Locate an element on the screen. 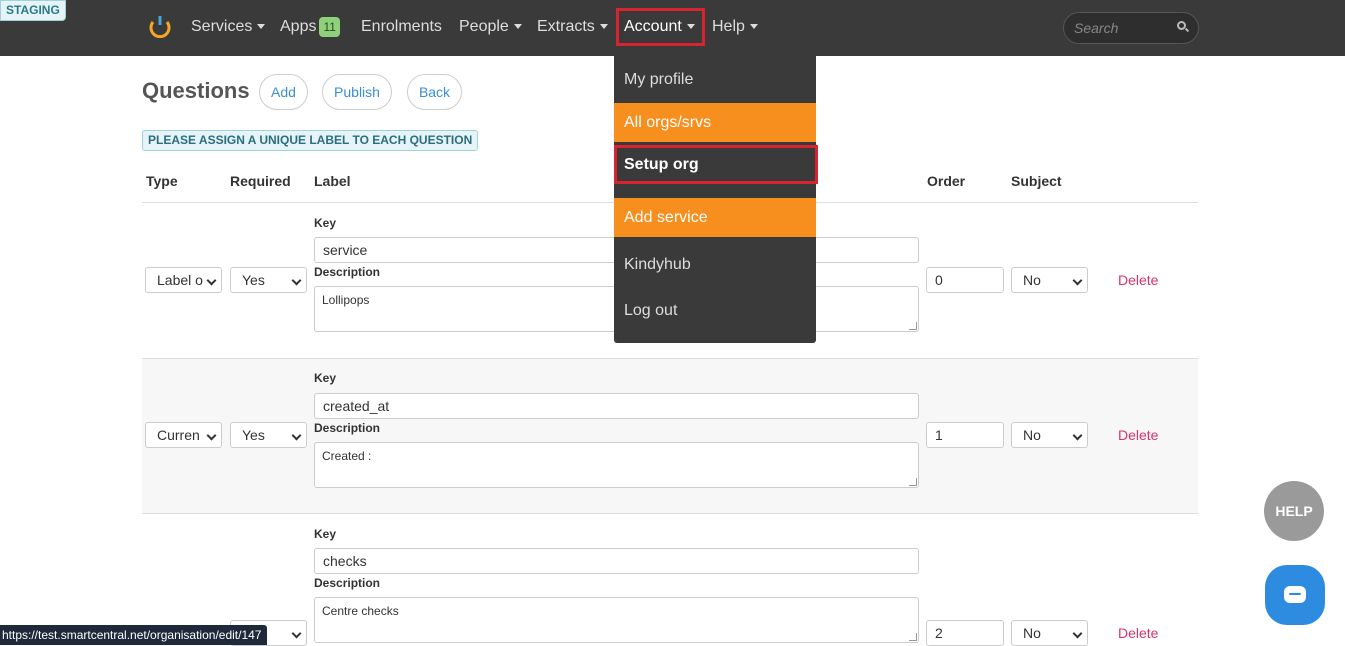  order-input: 0 is located at coordinates (965, 280).